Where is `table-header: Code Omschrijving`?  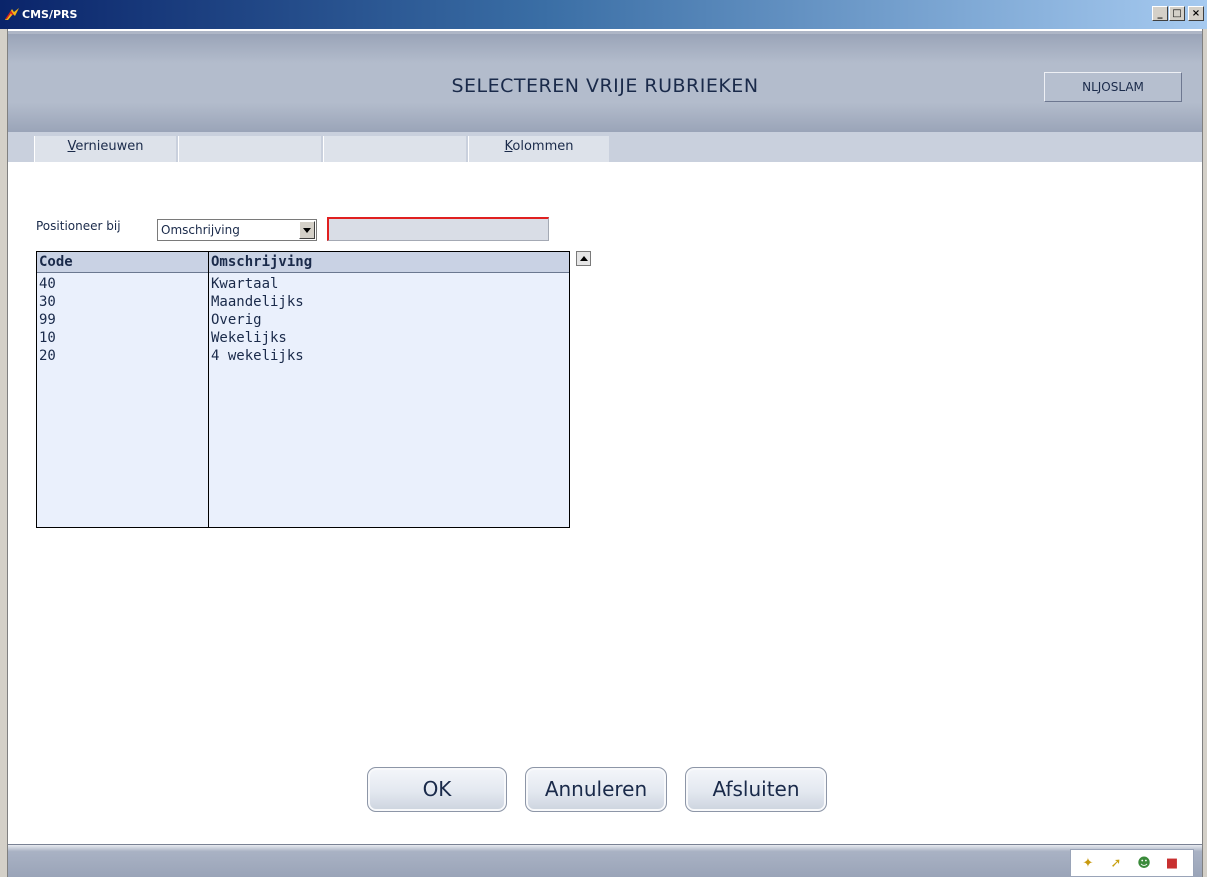
table-header: Code Omschrijving is located at coordinates (303, 262).